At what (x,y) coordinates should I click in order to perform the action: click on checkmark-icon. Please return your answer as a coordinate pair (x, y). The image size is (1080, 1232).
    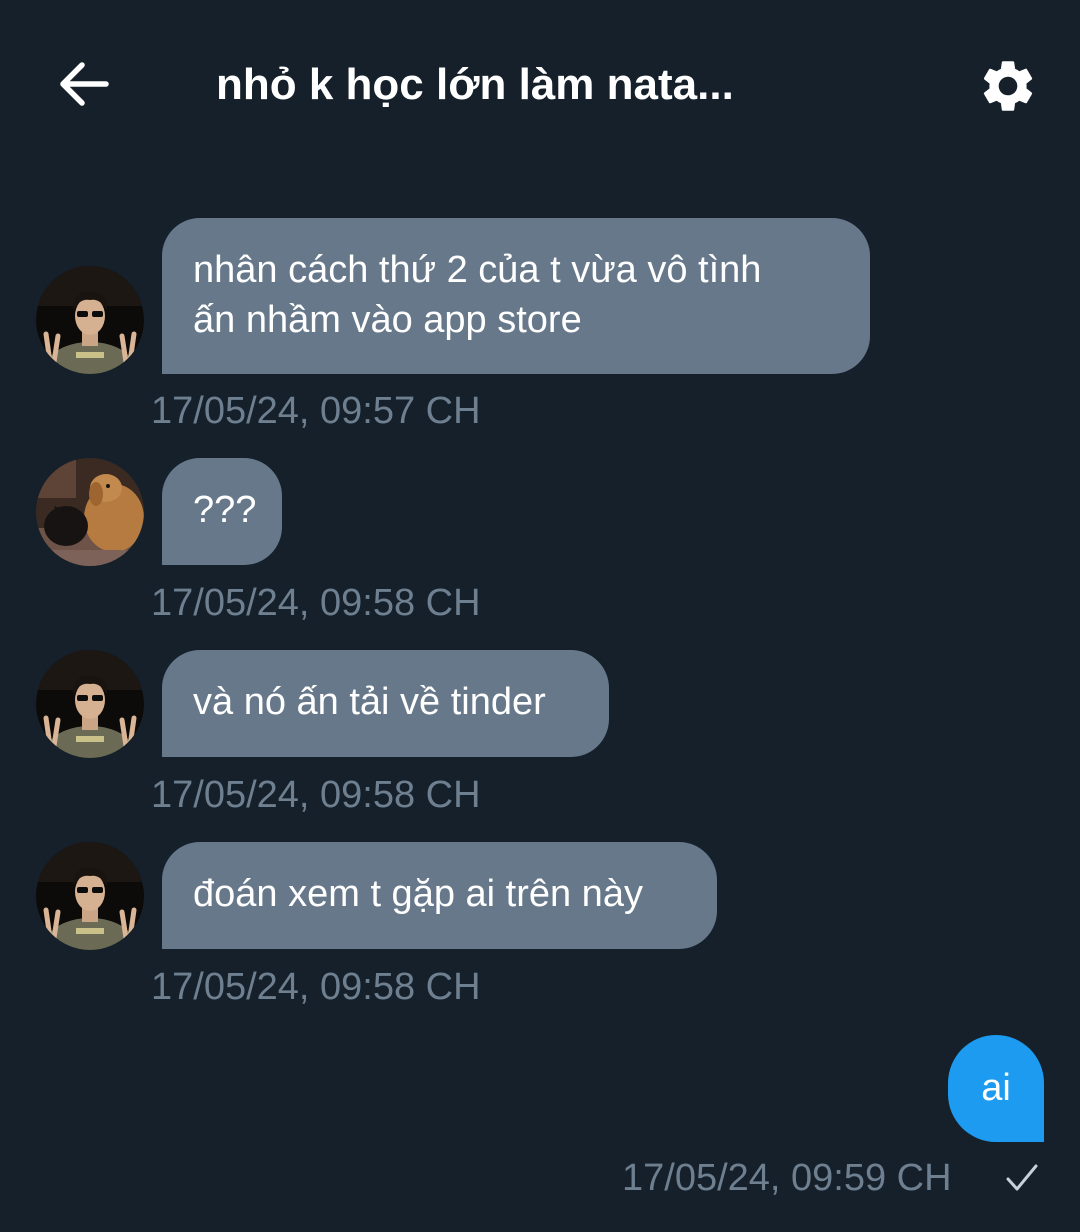
    Looking at the image, I should click on (1022, 1177).